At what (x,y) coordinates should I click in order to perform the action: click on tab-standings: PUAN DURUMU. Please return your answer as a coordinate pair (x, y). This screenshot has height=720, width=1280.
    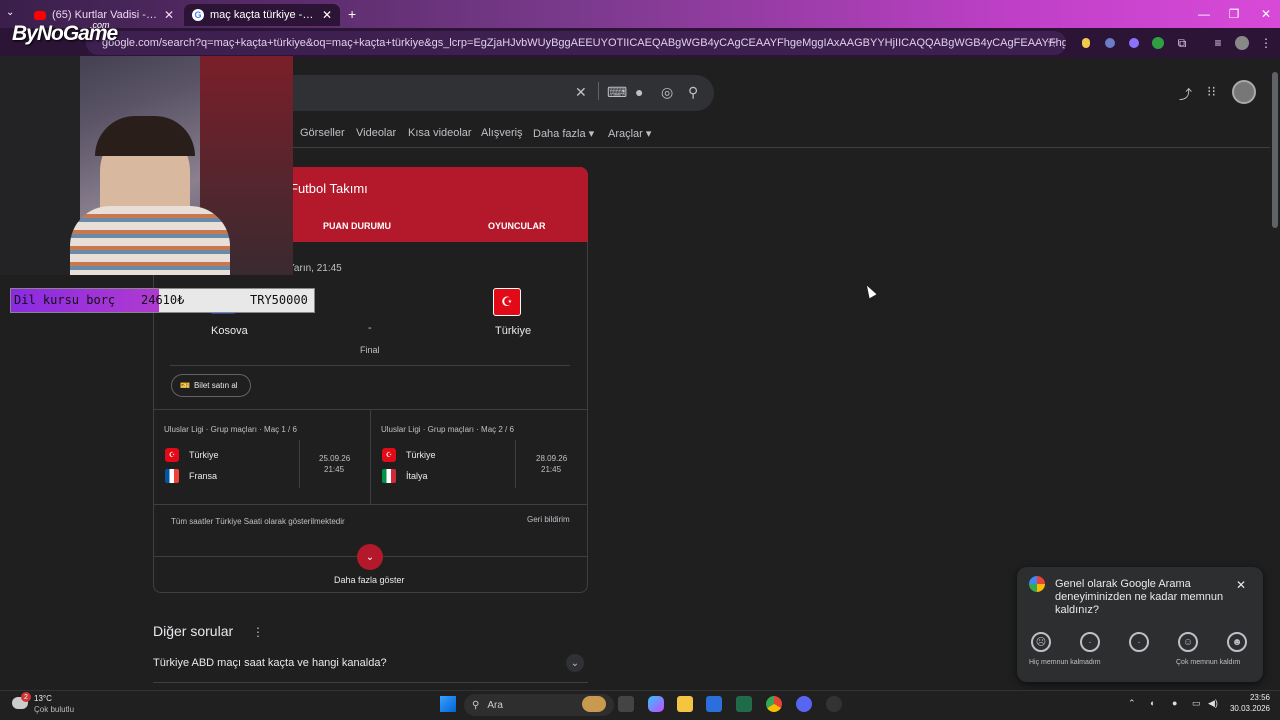
    Looking at the image, I should click on (357, 226).